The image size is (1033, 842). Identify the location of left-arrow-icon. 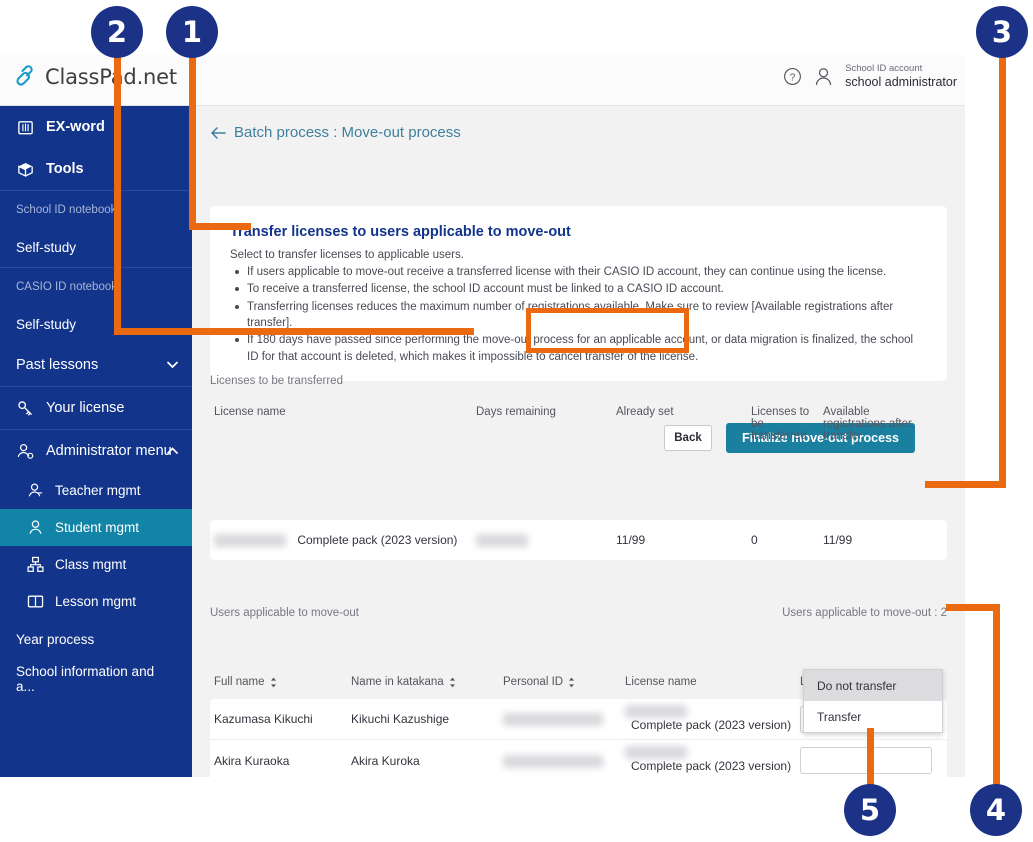
(218, 133).